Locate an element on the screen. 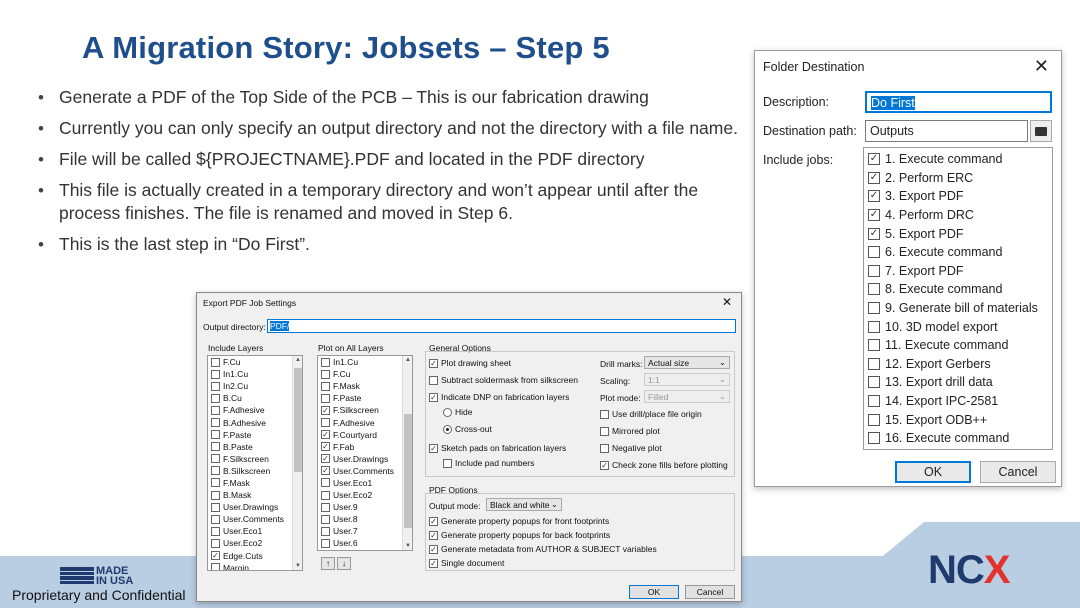 This screenshot has width=1080, height=608. include-pad-numbers-checkbox: Include pad numbers is located at coordinates (488, 463).